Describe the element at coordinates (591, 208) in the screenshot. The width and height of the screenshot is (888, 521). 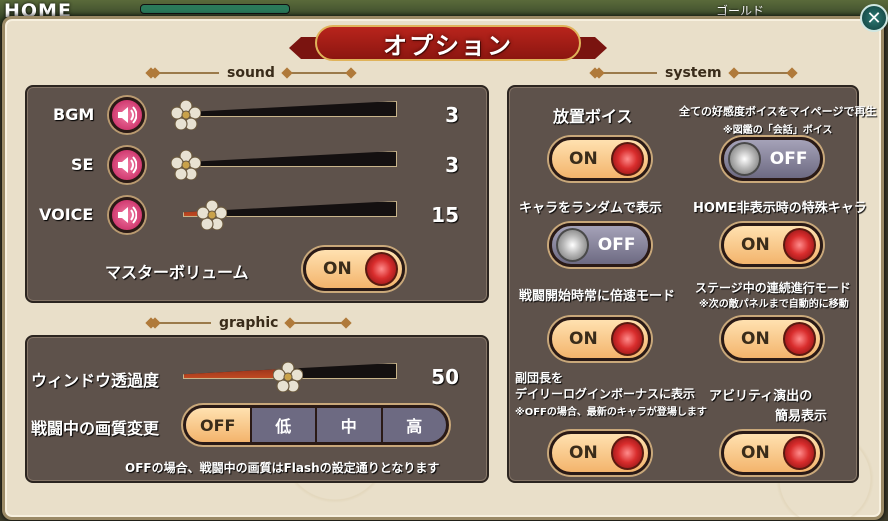
I see `random-chara-label: キャラをランダムで表示` at that location.